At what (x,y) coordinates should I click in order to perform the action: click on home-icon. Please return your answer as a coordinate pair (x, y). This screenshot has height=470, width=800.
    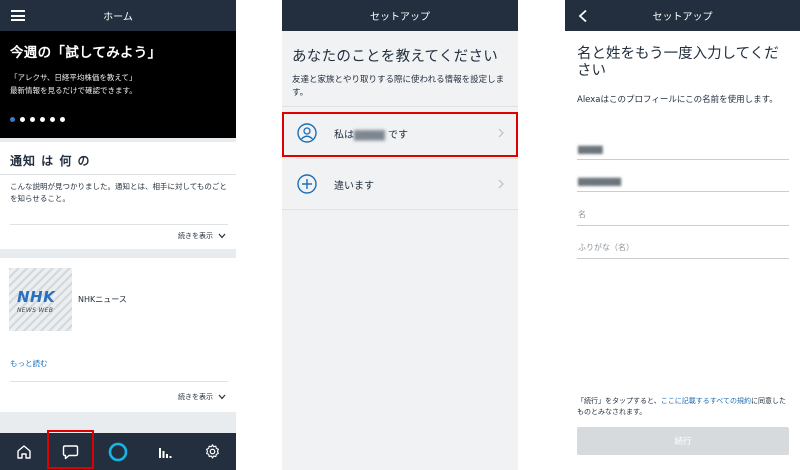
    Looking at the image, I should click on (23, 451).